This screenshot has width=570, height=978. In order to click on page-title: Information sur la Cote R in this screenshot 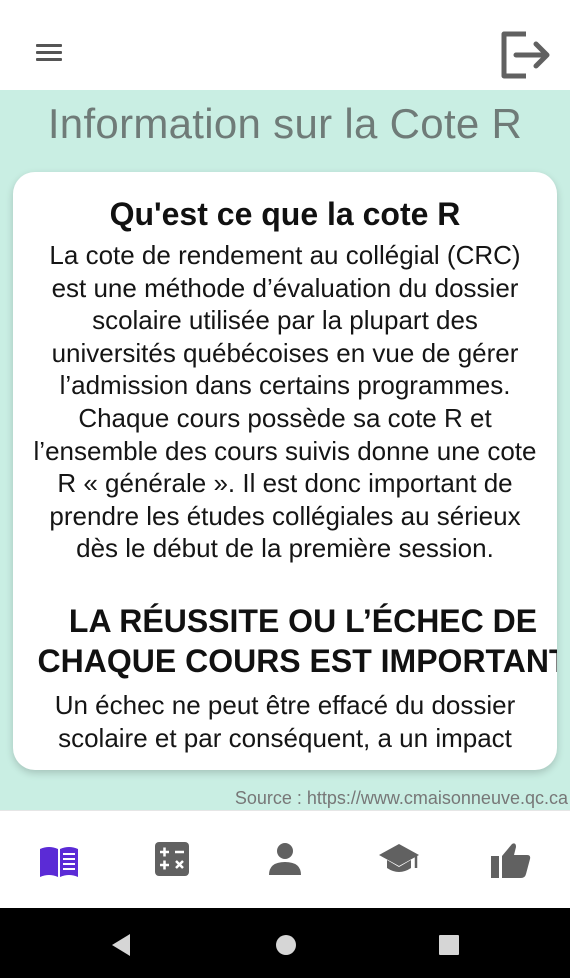, I will do `click(285, 123)`.